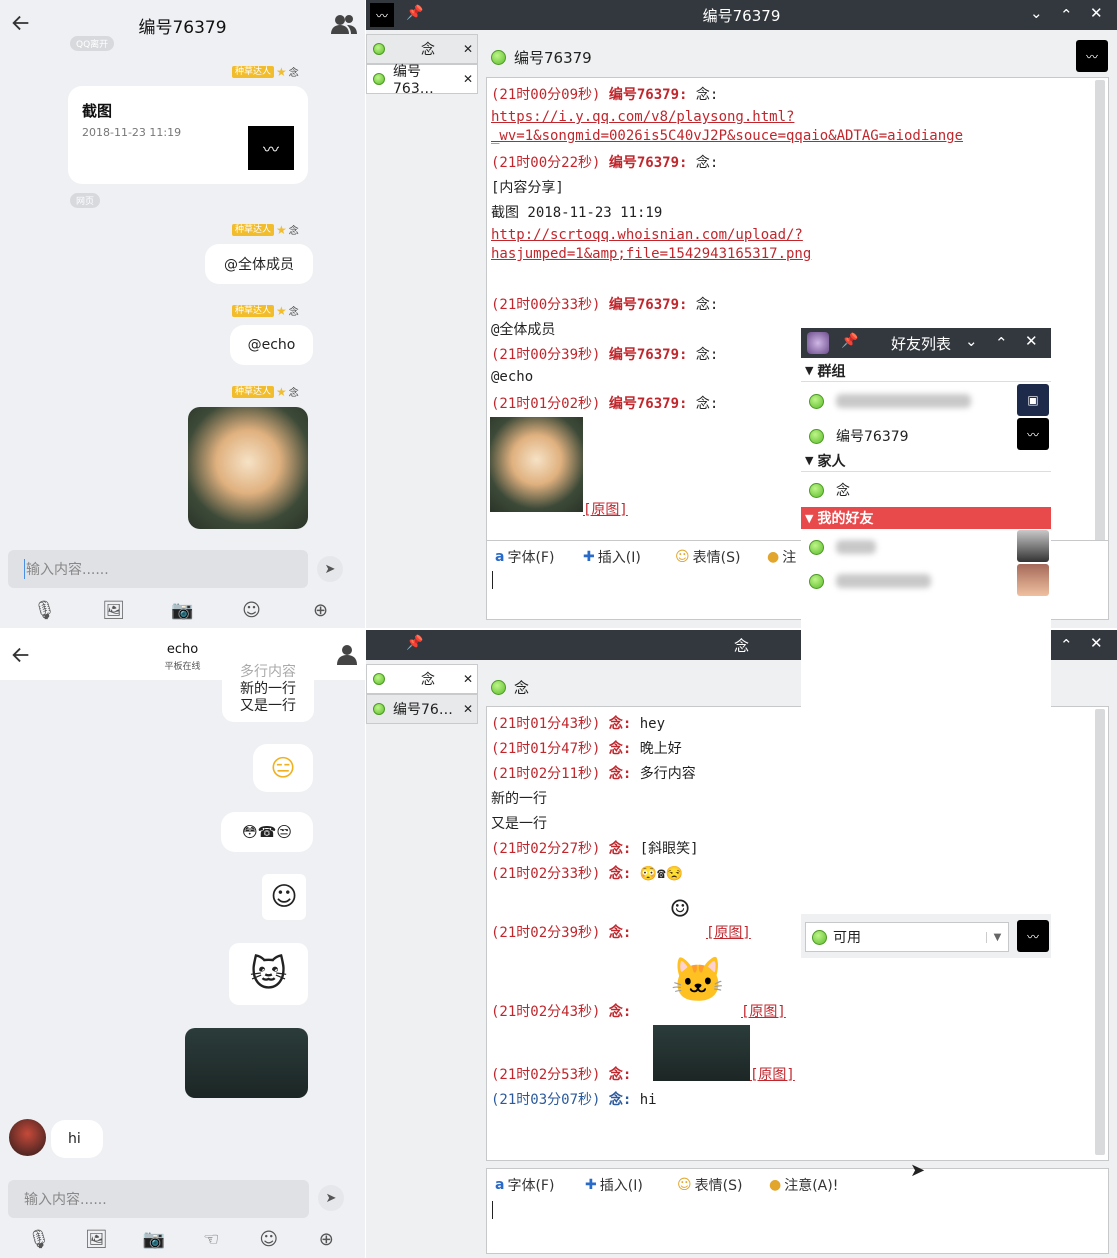 The height and width of the screenshot is (1258, 1117). Describe the element at coordinates (347, 655) in the screenshot. I see `profile-icon` at that location.